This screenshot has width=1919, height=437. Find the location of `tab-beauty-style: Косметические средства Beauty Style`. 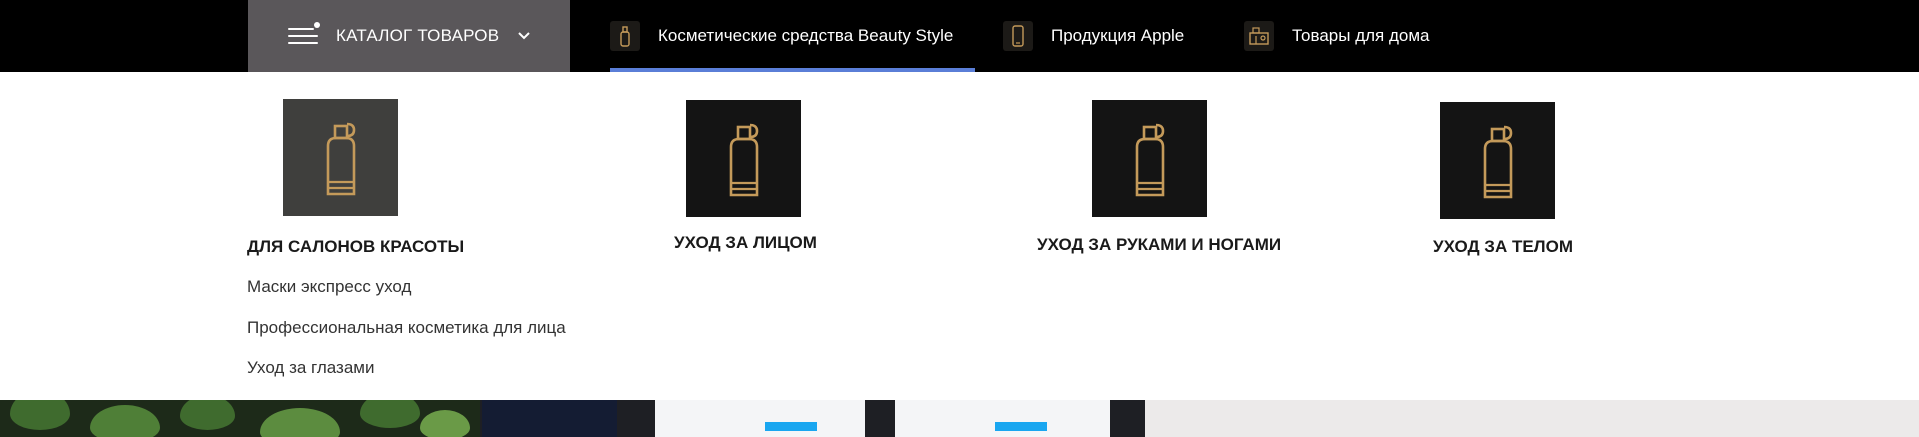

tab-beauty-style: Косметические средства Beauty Style is located at coordinates (792, 36).